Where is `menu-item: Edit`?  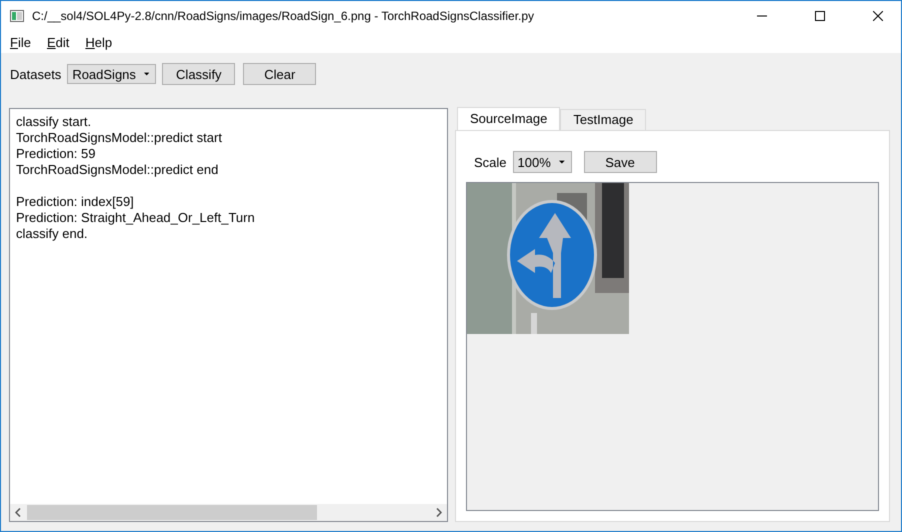 menu-item: Edit is located at coordinates (58, 42).